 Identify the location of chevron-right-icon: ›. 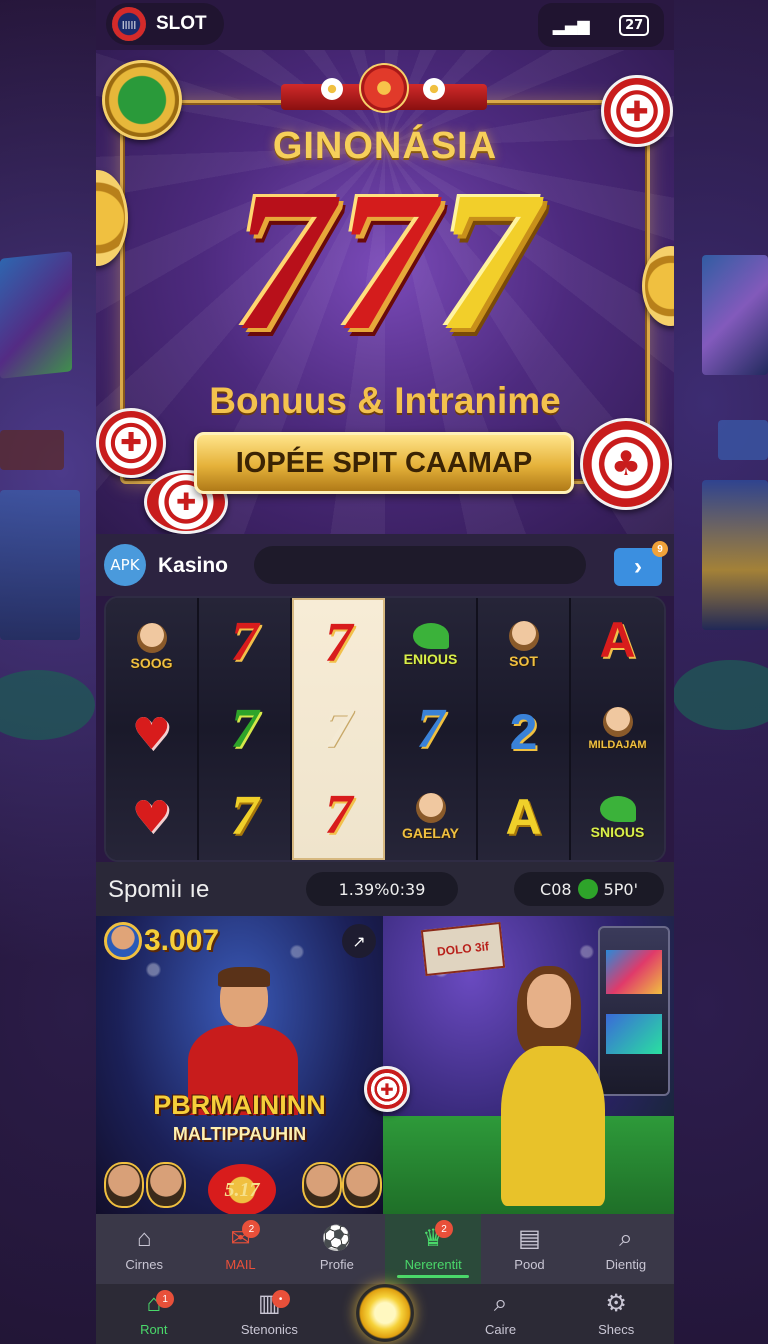
(638, 566).